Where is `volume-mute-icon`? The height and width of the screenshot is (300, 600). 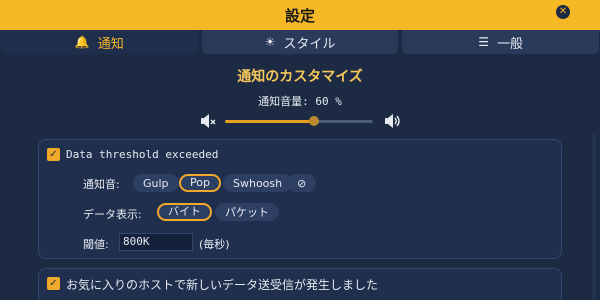 volume-mute-icon is located at coordinates (208, 121).